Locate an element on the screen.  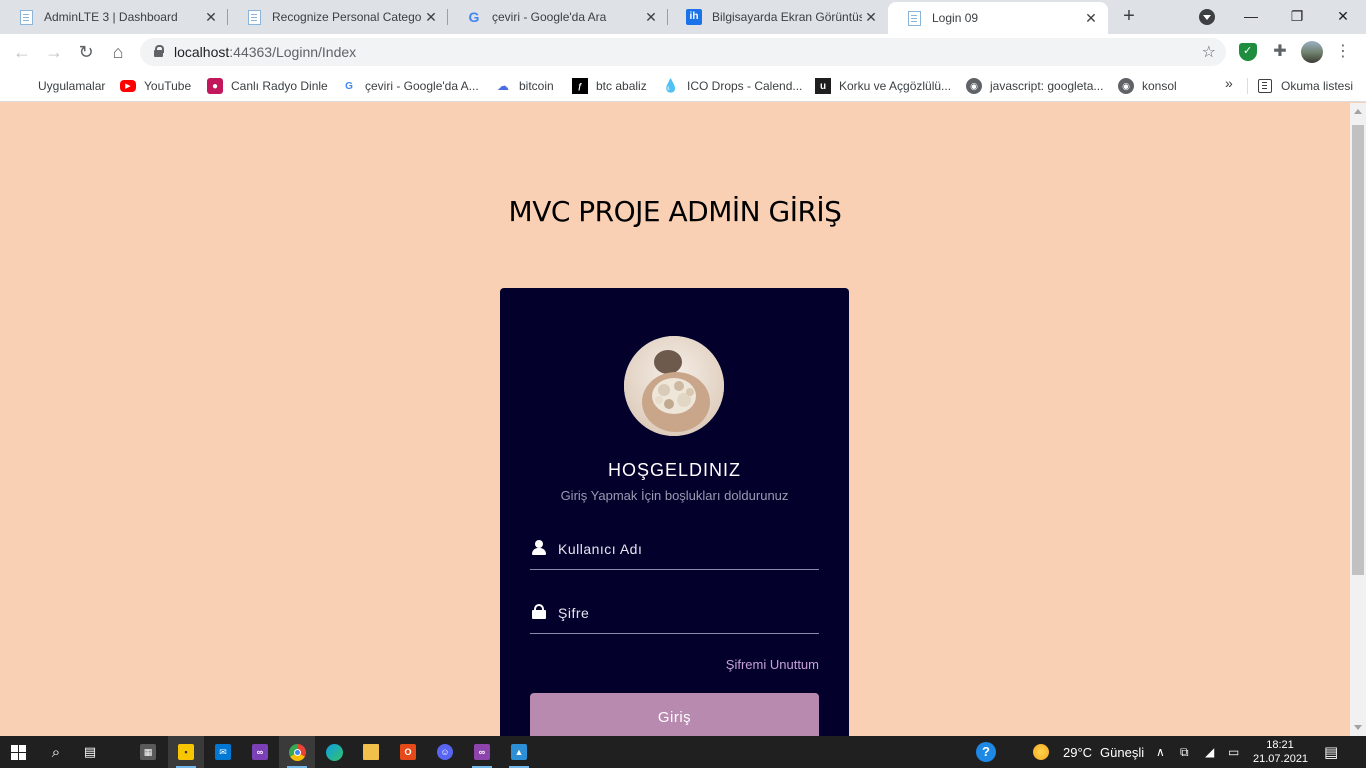
help-icon: ? is located at coordinates (986, 752).